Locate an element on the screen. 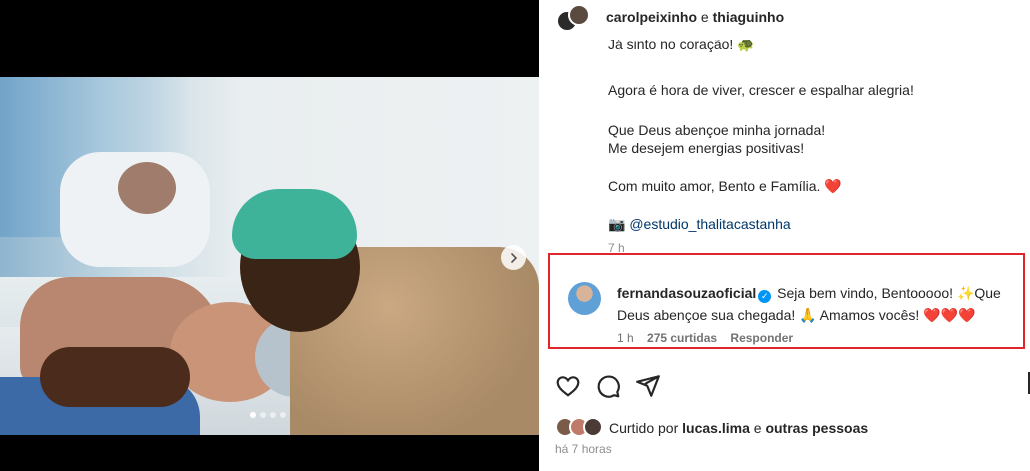 Image resolution: width=1030 pixels, height=471 pixels. comment-meta: 1 h 275 curtidas Responder is located at coordinates (710, 338).